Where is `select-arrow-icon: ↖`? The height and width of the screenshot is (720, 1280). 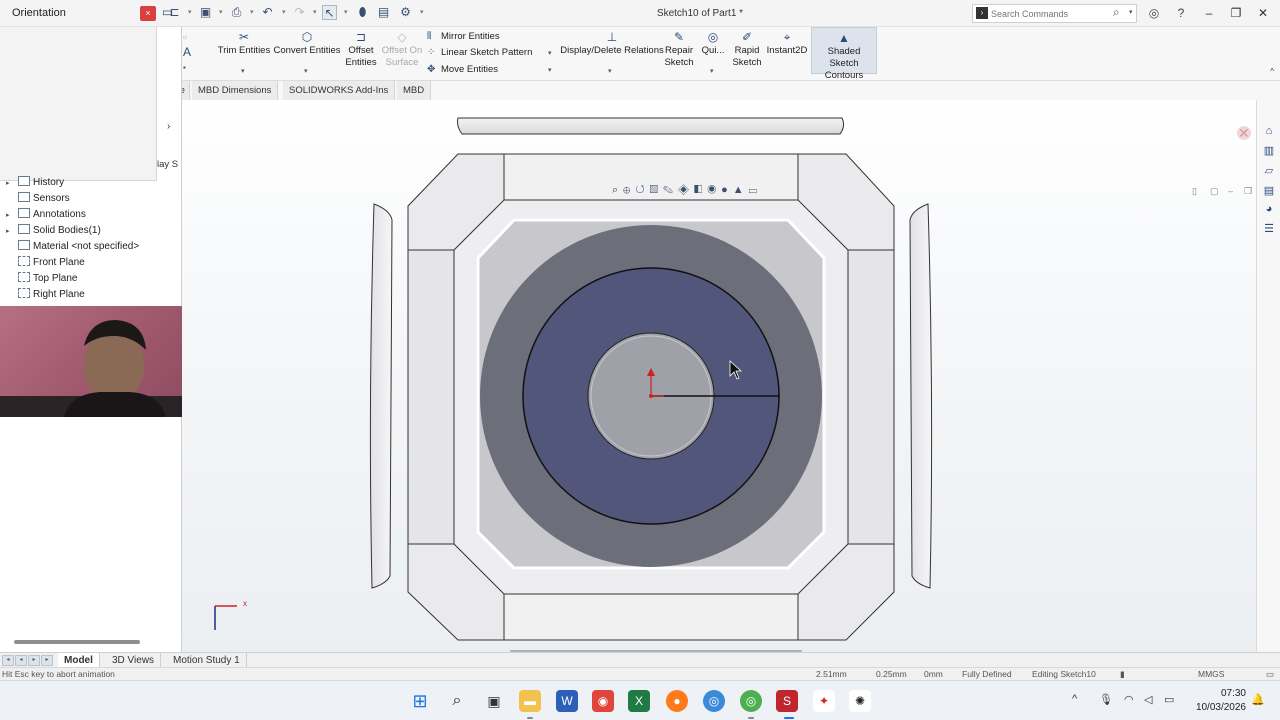 select-arrow-icon: ↖ is located at coordinates (329, 12).